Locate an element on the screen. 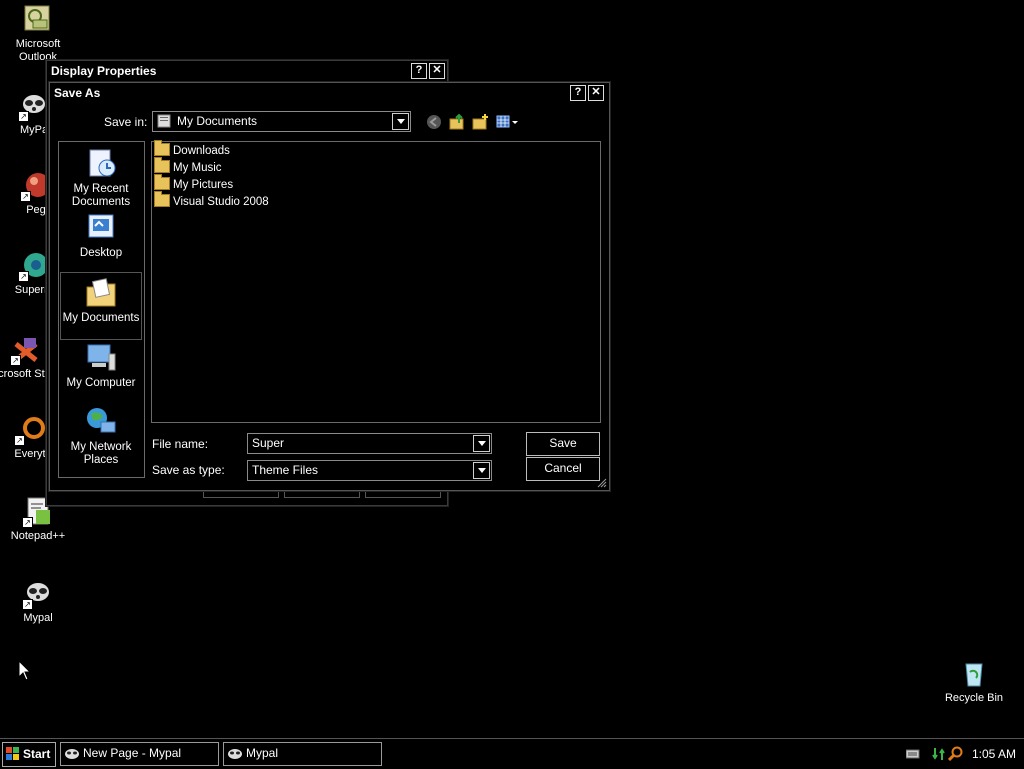  window-title: Display Properties is located at coordinates (104, 71).